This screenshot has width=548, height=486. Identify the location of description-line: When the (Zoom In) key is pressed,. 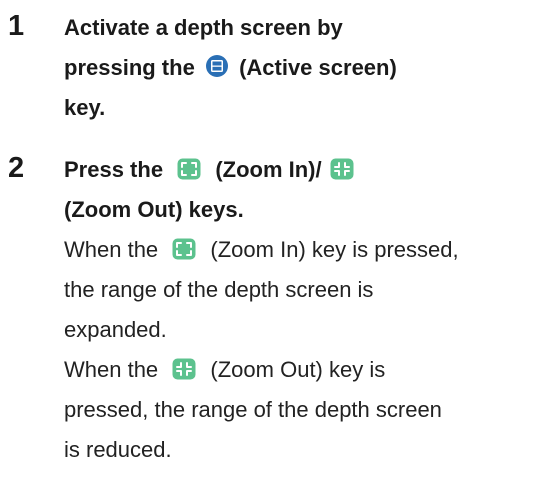
(301, 250).